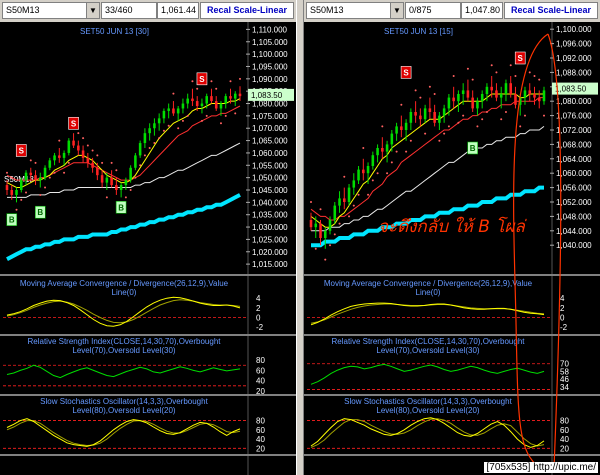  I want to click on chart-title: SET50 JUN 13 [30], so click(114, 31).